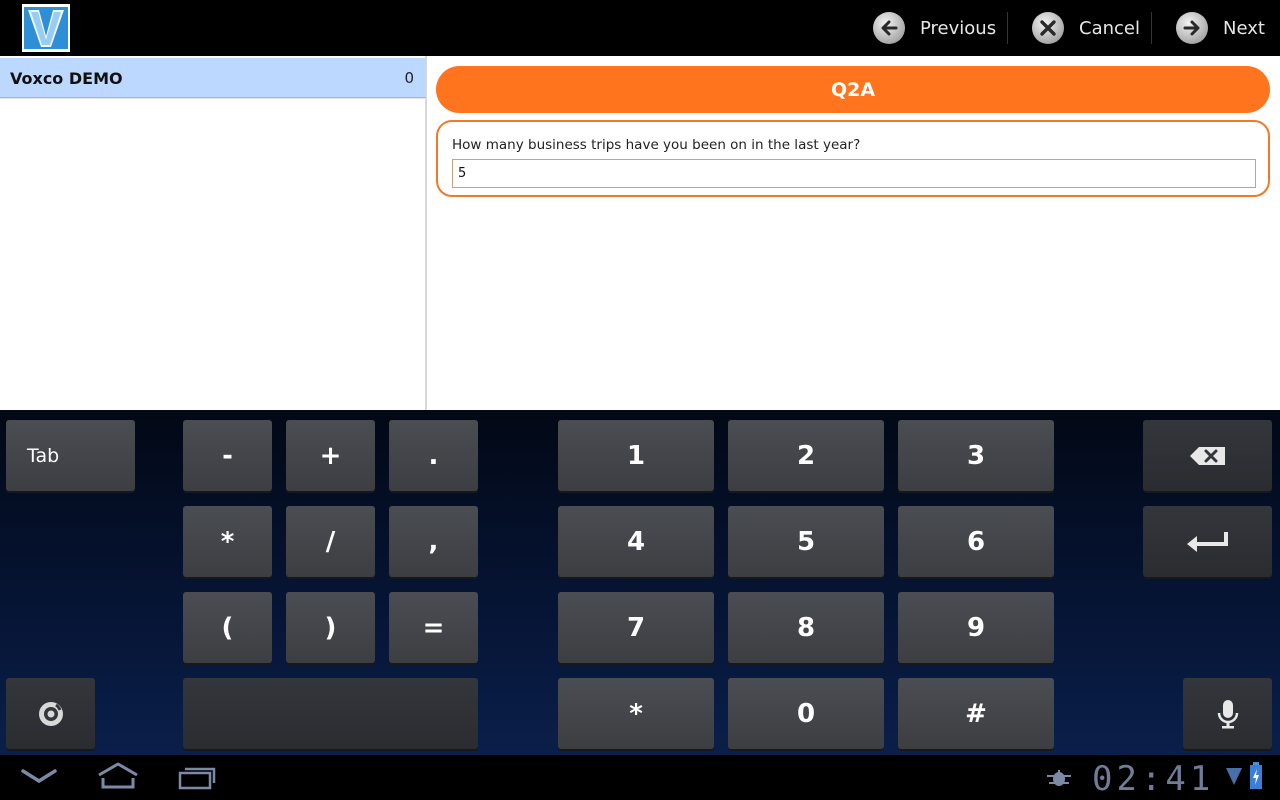 The image size is (1280, 800). Describe the element at coordinates (70, 455) in the screenshot. I see `tab-key: Tab` at that location.